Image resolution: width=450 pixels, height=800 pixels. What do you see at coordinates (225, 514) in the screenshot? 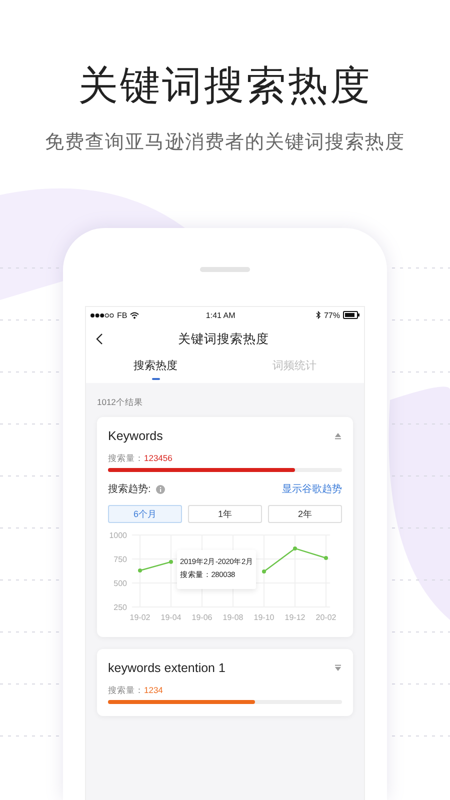
I see `period-button: 1年` at bounding box center [225, 514].